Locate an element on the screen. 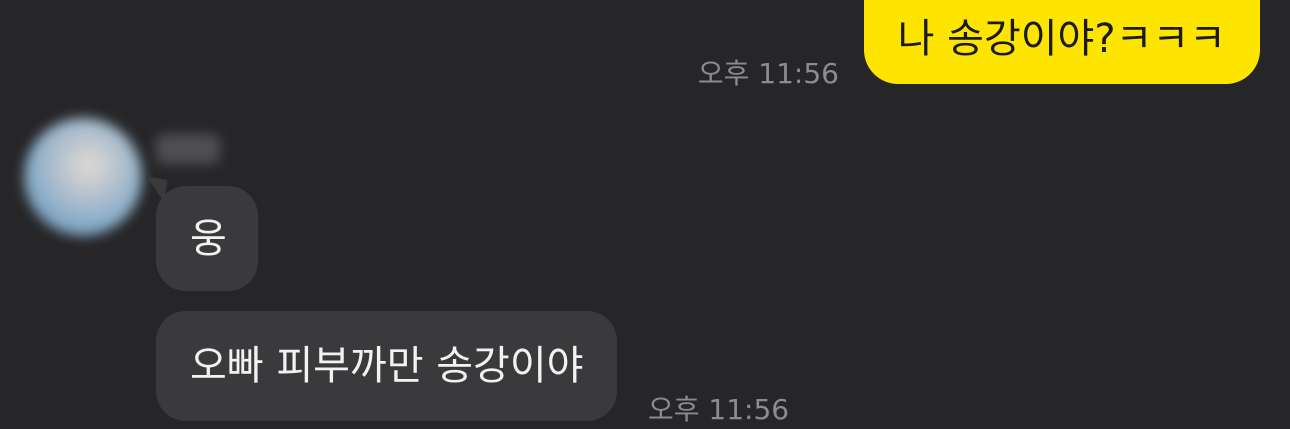  outgoing-message-row: 나 송강이야?ㅋㅋㅋ is located at coordinates (1061, 42).